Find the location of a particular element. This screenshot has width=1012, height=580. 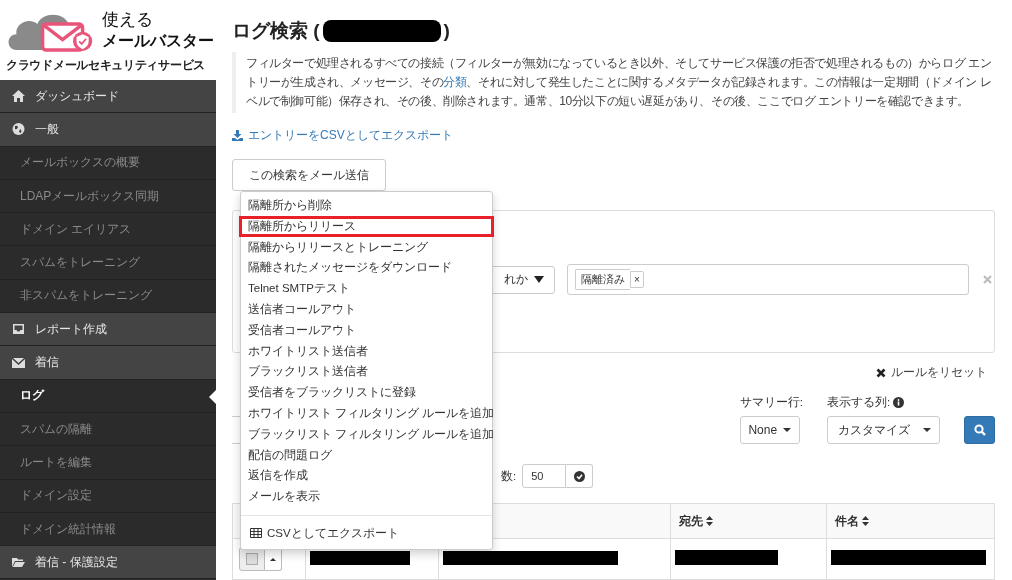

menu-item: 受信者コールアウト is located at coordinates (366, 330).